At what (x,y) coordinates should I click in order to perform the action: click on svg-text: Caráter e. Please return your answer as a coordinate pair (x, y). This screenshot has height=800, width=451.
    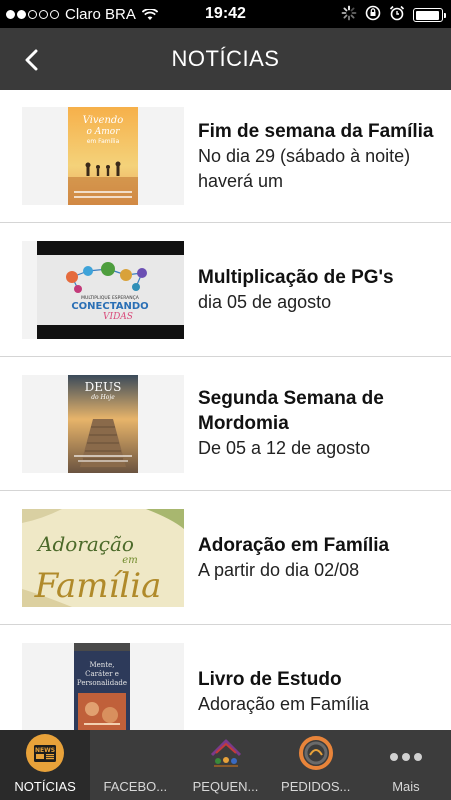
    Looking at the image, I should click on (102, 674).